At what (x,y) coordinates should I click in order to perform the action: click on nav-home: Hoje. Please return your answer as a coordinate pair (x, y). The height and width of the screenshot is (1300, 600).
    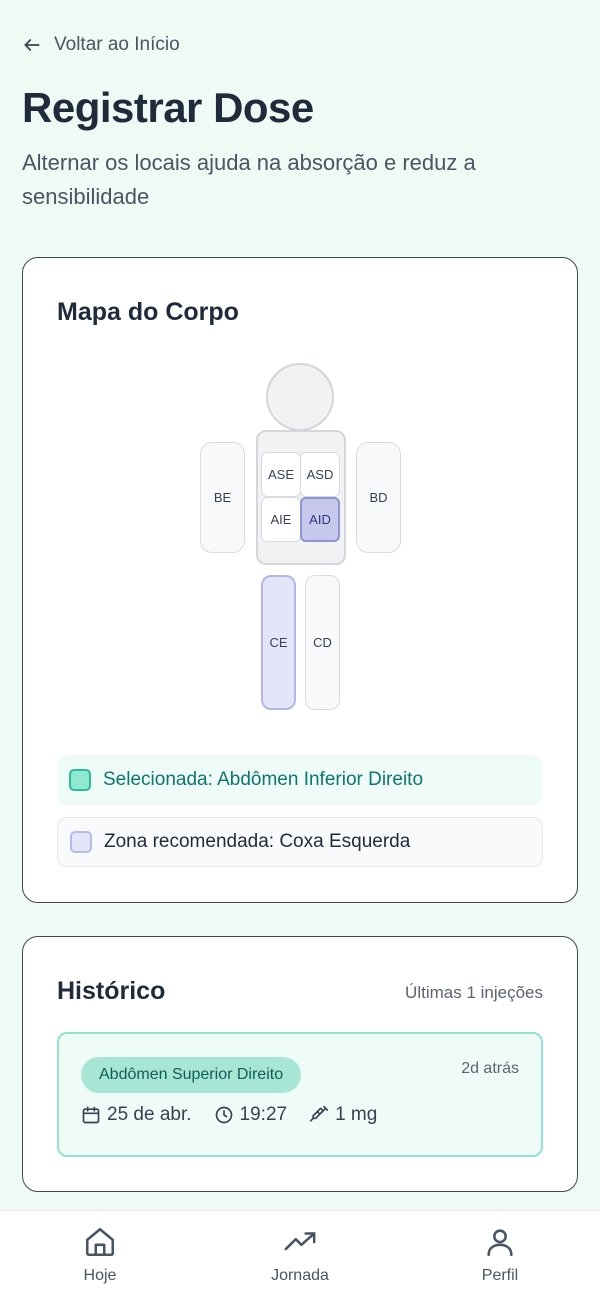
    Looking at the image, I should click on (100, 1255).